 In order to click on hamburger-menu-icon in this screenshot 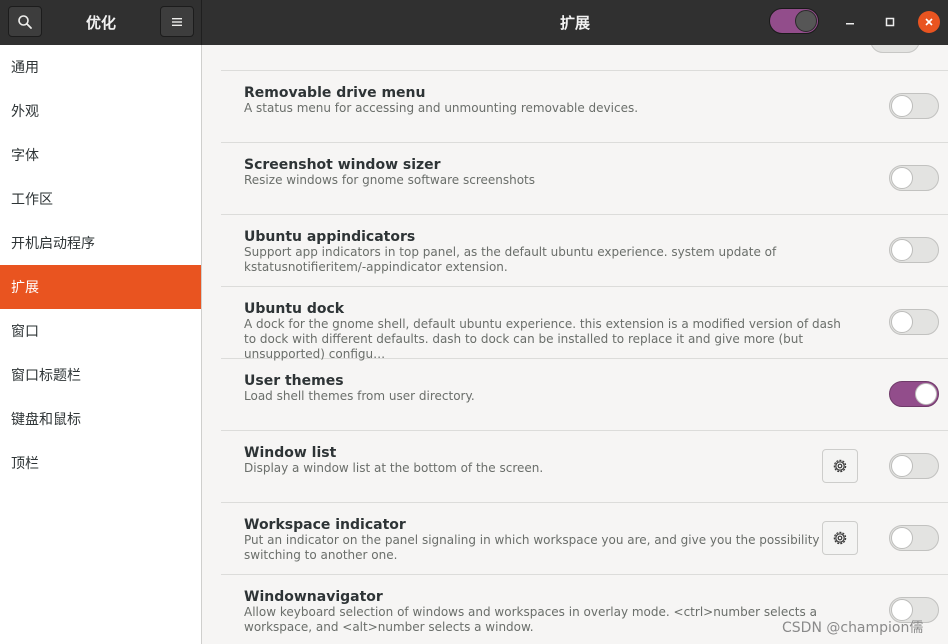, I will do `click(177, 21)`.